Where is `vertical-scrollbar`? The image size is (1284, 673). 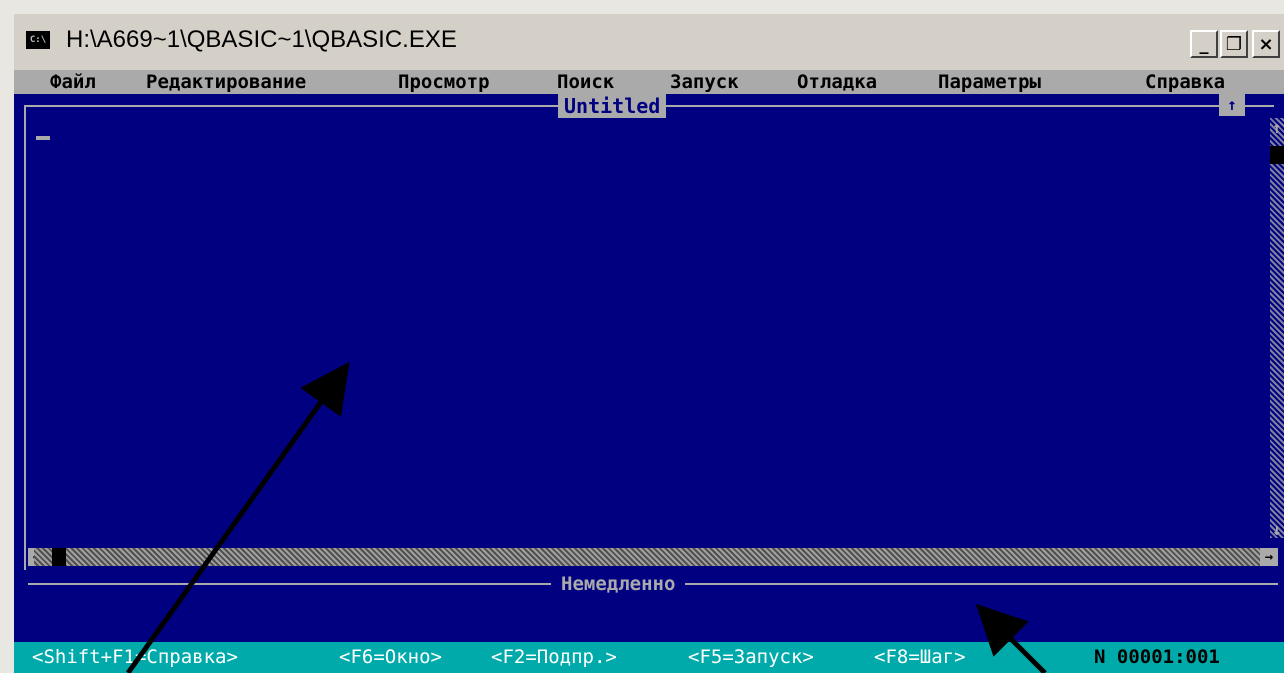 vertical-scrollbar is located at coordinates (1277, 328).